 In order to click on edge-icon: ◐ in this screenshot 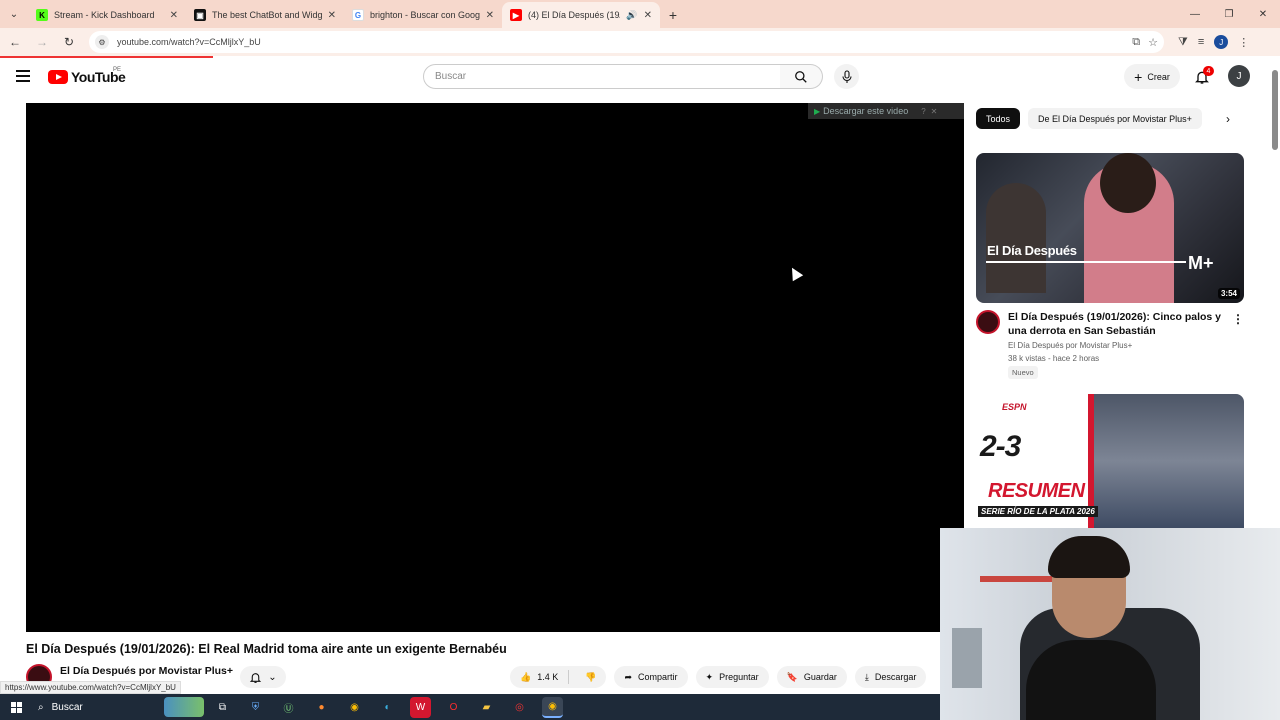, I will do `click(387, 707)`.